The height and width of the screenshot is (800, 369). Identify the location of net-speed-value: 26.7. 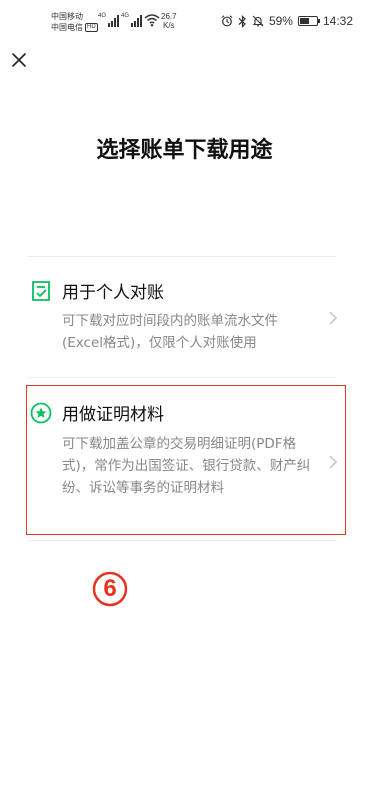
(169, 16).